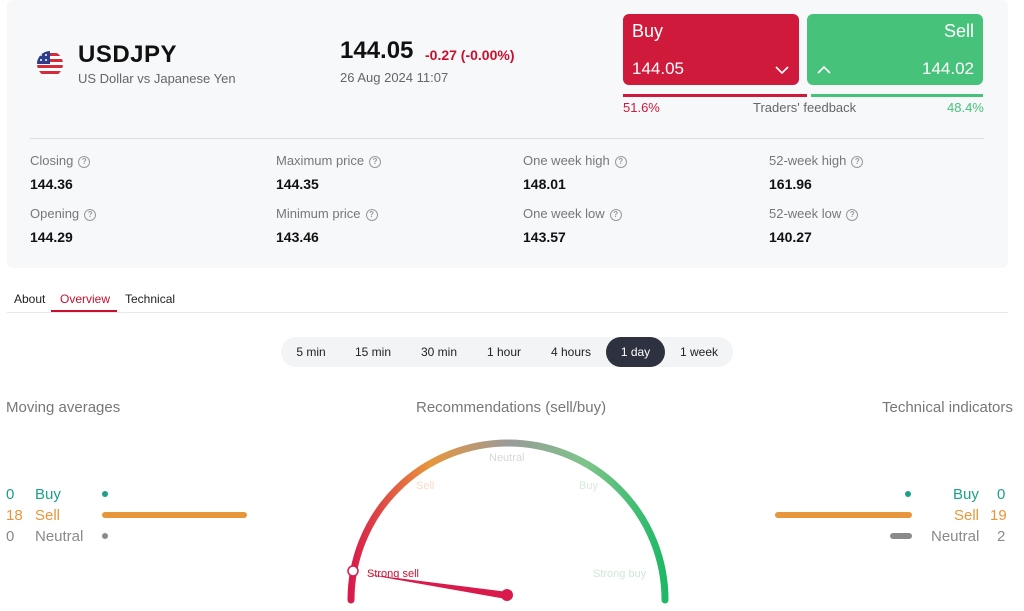  I want to click on stat-value-min-price: 143.46, so click(297, 237).